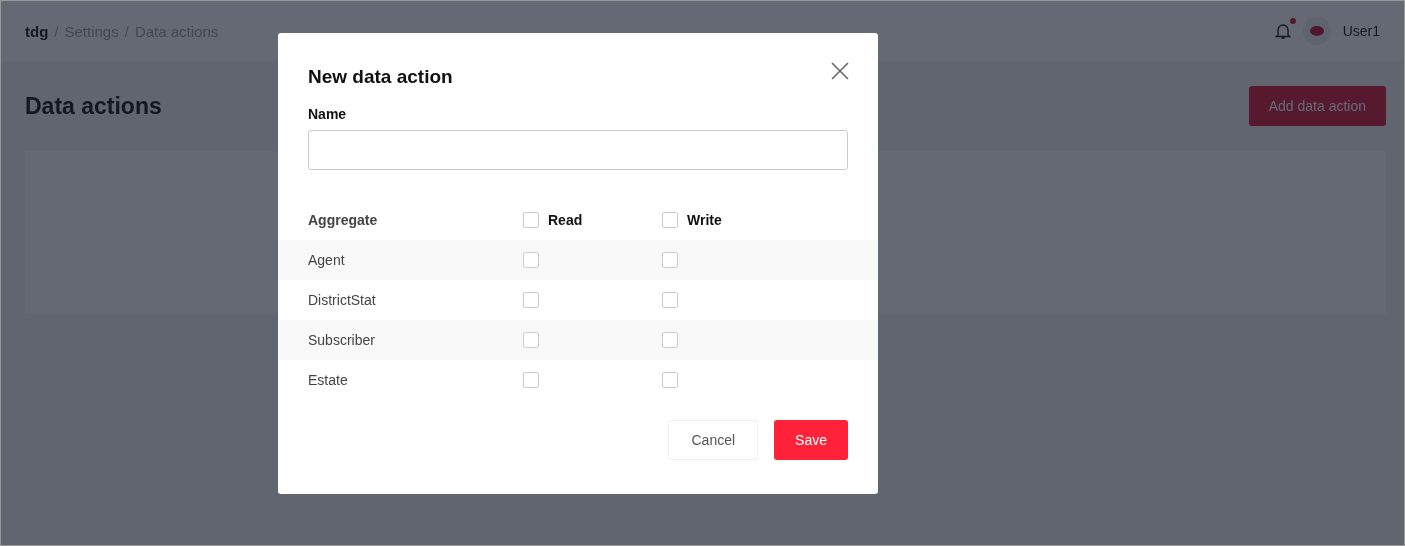 This screenshot has width=1405, height=546. What do you see at coordinates (341, 340) in the screenshot?
I see `aggregate-name: Subscriber` at bounding box center [341, 340].